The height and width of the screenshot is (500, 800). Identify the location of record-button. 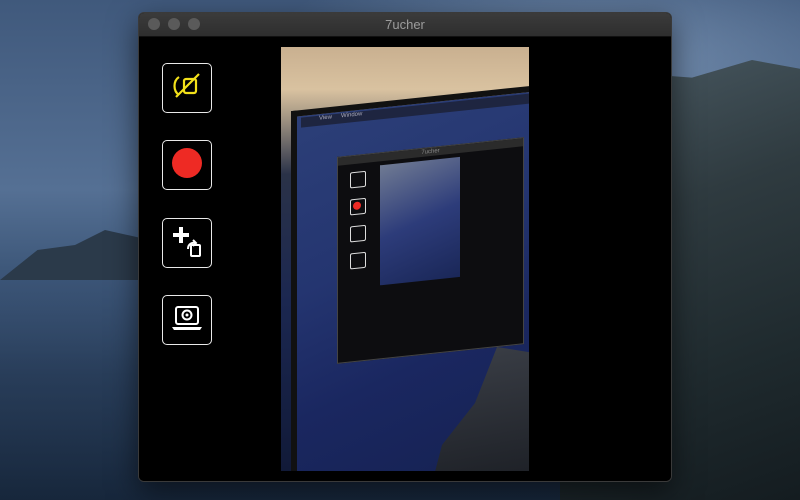
(187, 165).